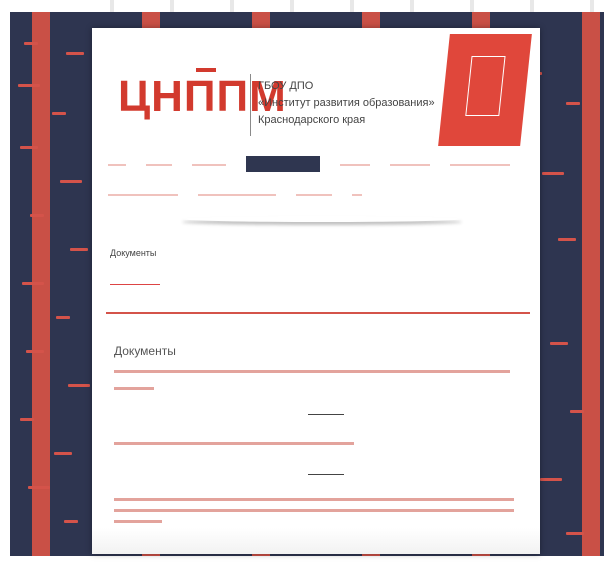 This screenshot has width=604, height=562. What do you see at coordinates (318, 176) in the screenshot?
I see `main-navigation` at bounding box center [318, 176].